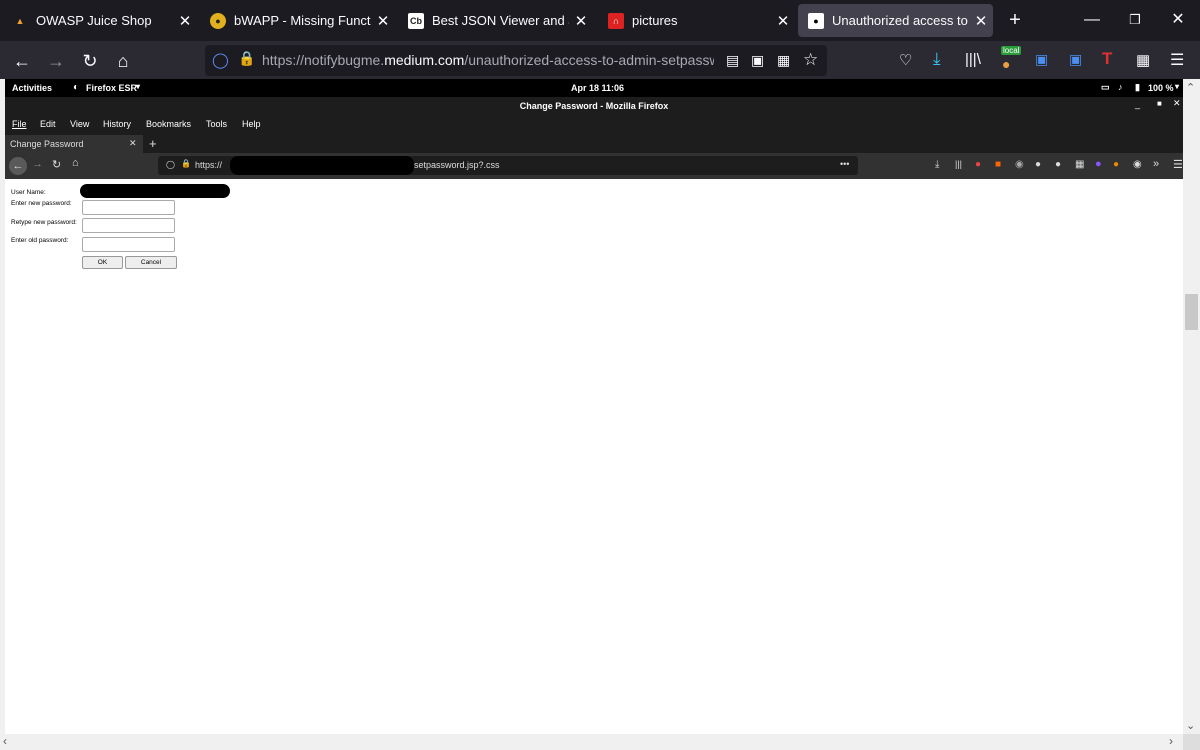 This screenshot has width=1200, height=750. What do you see at coordinates (591, 742) in the screenshot?
I see `horizontal-scrollbar: ‹ ›` at bounding box center [591, 742].